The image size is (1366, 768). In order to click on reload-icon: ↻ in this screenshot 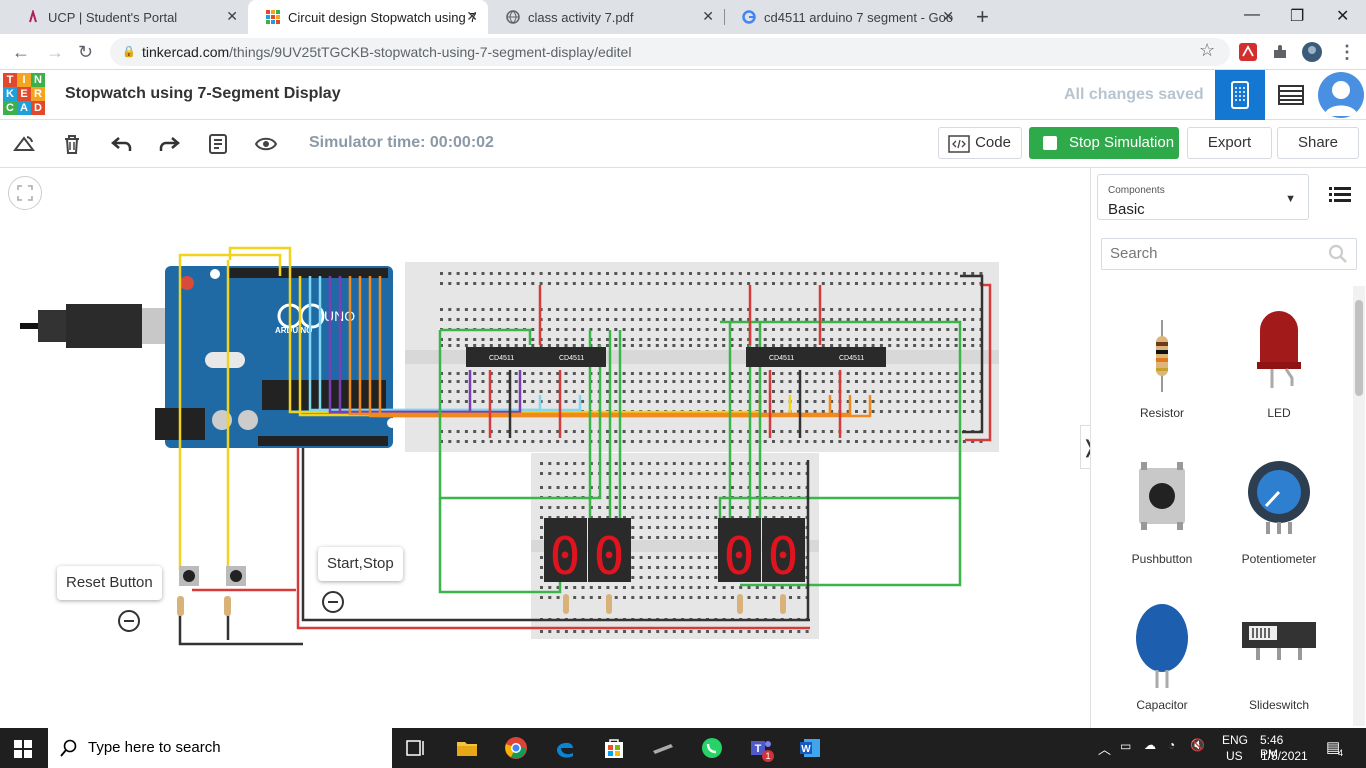, I will do `click(85, 52)`.